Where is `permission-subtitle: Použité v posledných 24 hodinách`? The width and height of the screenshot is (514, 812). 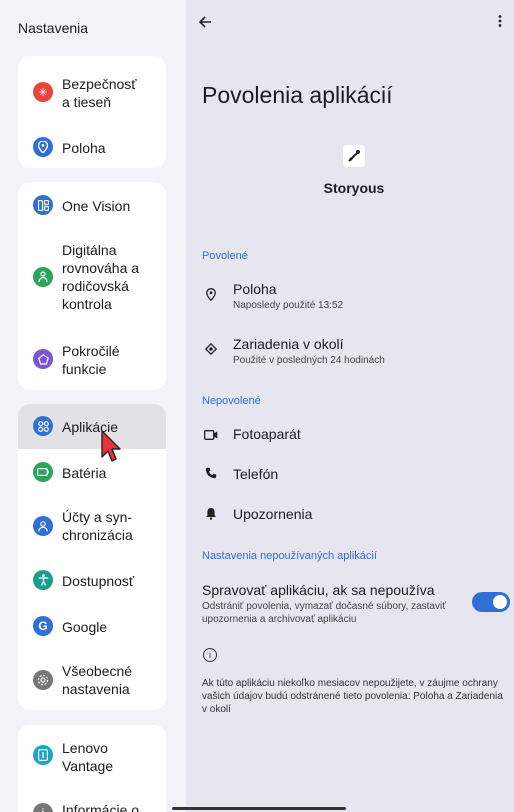 permission-subtitle: Použité v posledných 24 hodinách is located at coordinates (309, 360).